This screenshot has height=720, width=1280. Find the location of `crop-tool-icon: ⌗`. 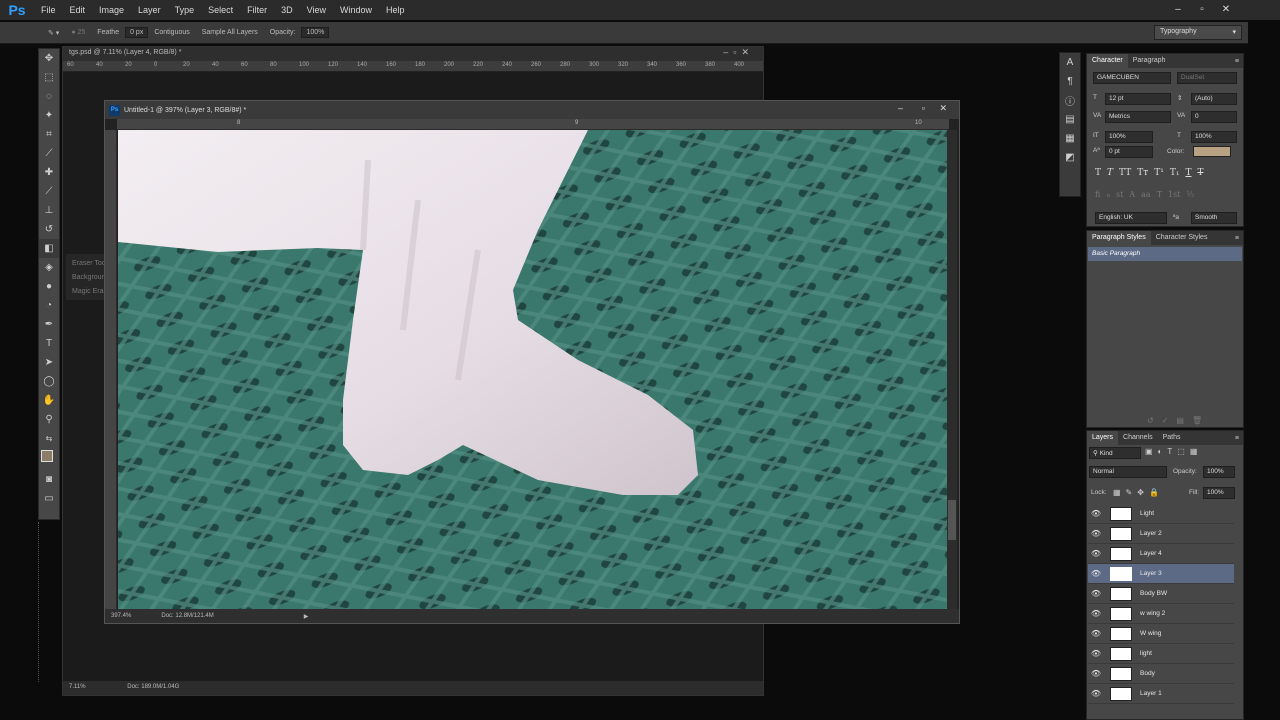

crop-tool-icon: ⌗ is located at coordinates (49, 134).